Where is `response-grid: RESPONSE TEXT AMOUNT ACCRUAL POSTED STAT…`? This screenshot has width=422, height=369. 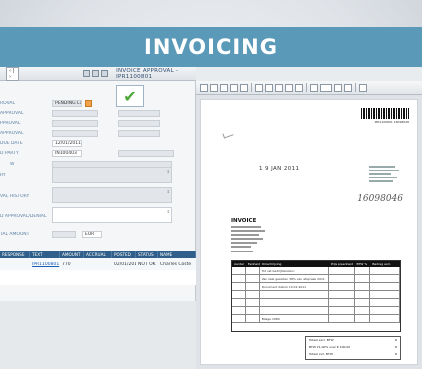
response-grid: RESPONSE TEXT AMOUNT ACCRUAL POSTED STAT… is located at coordinates (98, 268).